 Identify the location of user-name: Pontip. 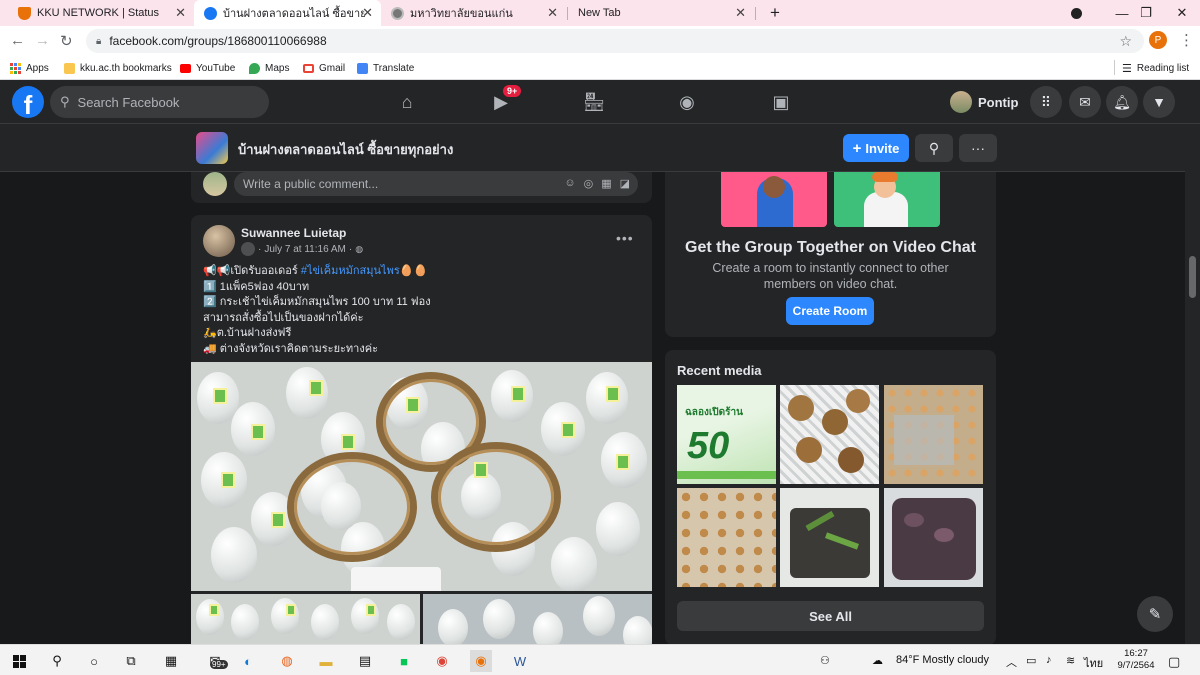
(998, 102).